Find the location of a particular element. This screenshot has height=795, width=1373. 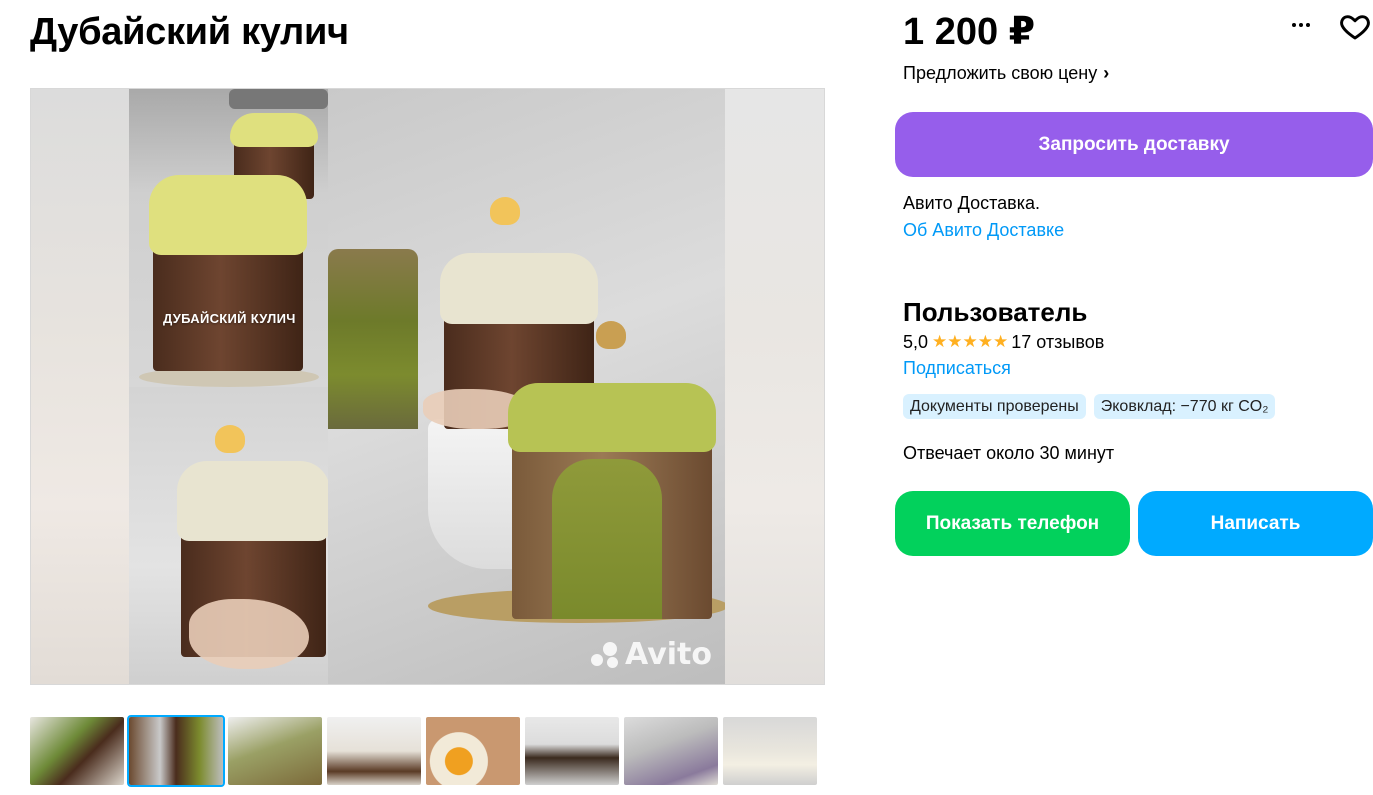

more-horizontal-icon is located at coordinates (1294, 25).